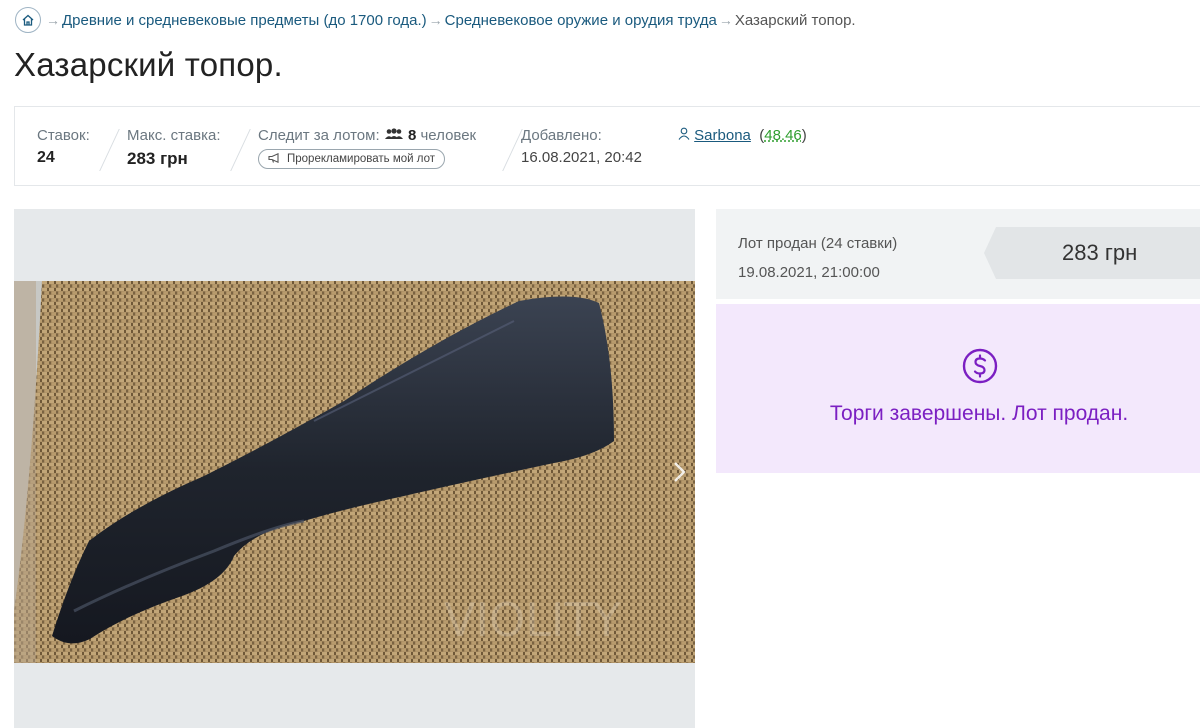 The image size is (1200, 728). What do you see at coordinates (783, 135) in the screenshot?
I see `seller-rating: 48.46` at bounding box center [783, 135].